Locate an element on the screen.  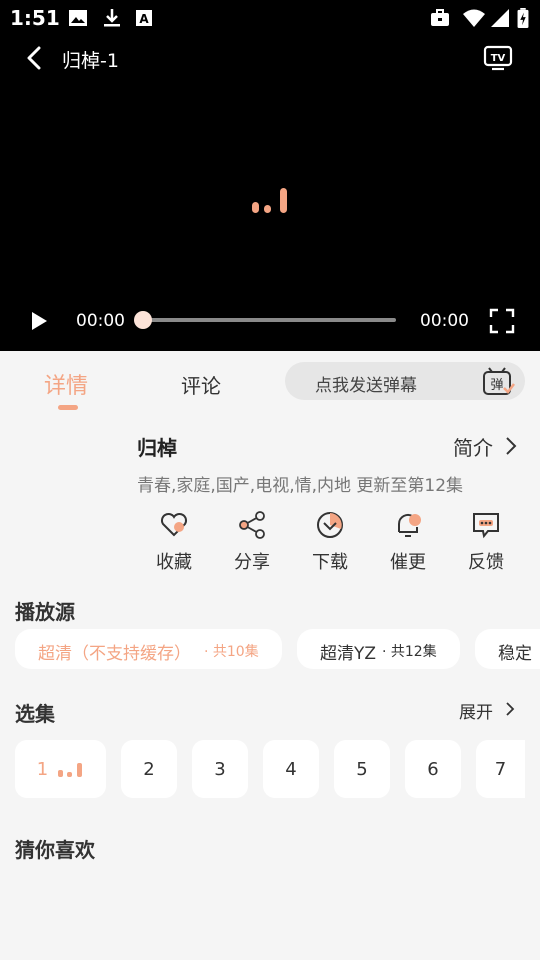
tab-active-indicator is located at coordinates (68, 407).